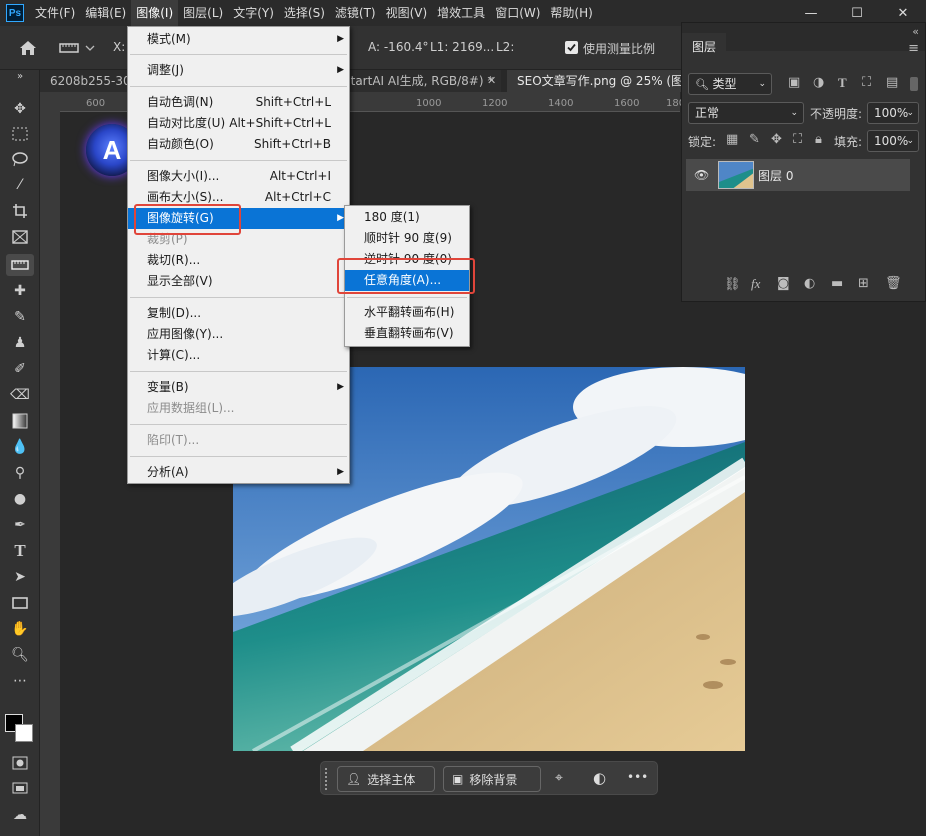  Describe the element at coordinates (407, 13) in the screenshot. I see `menu-view: 视图(V)` at that location.